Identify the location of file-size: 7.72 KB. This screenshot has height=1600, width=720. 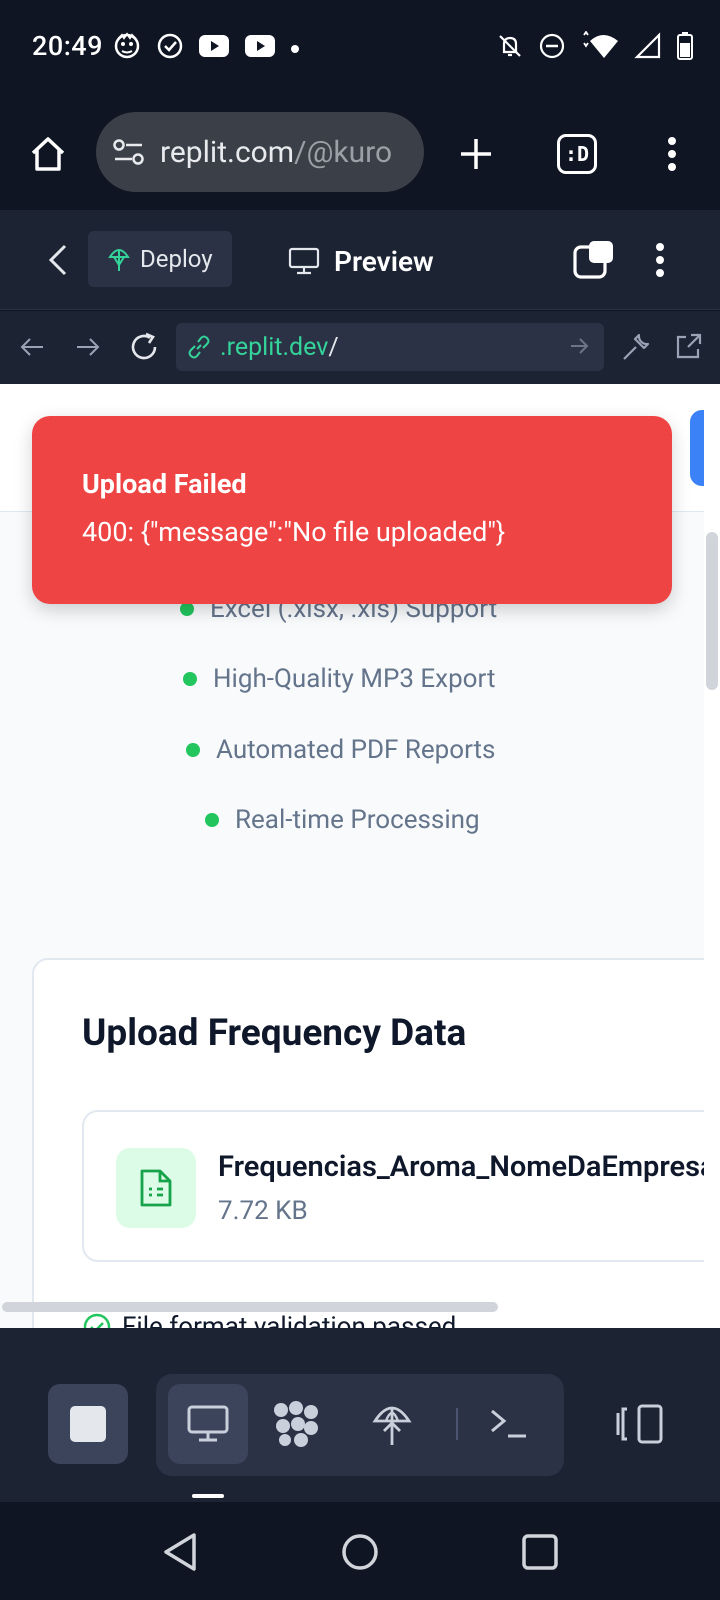
(263, 1211).